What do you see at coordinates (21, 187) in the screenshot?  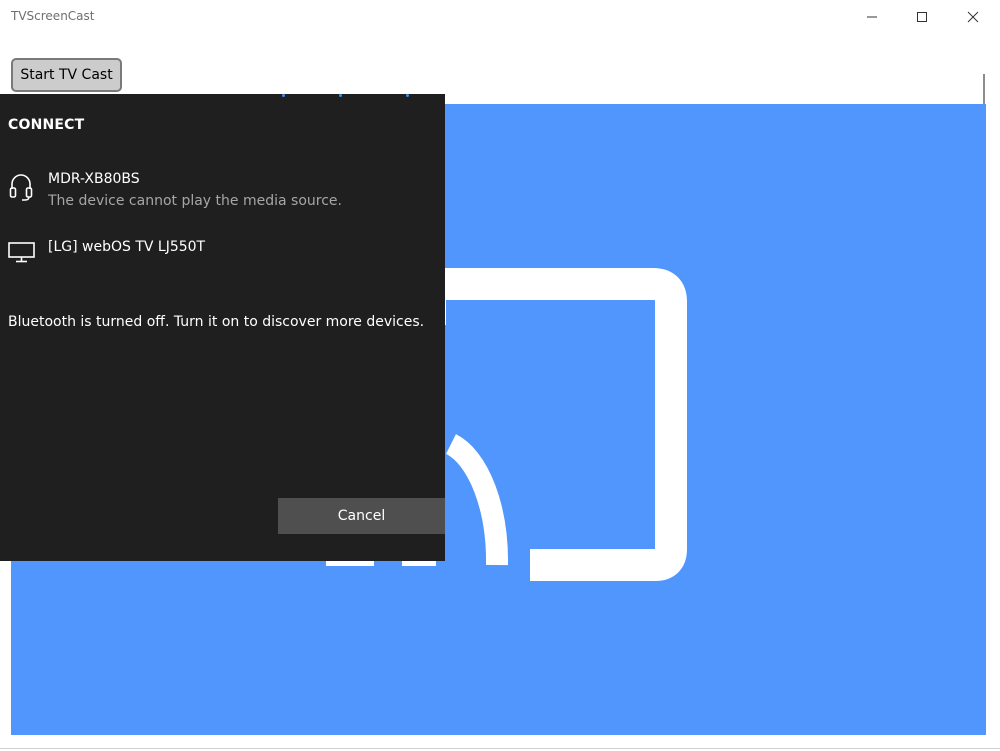 I see `headphones-icon` at bounding box center [21, 187].